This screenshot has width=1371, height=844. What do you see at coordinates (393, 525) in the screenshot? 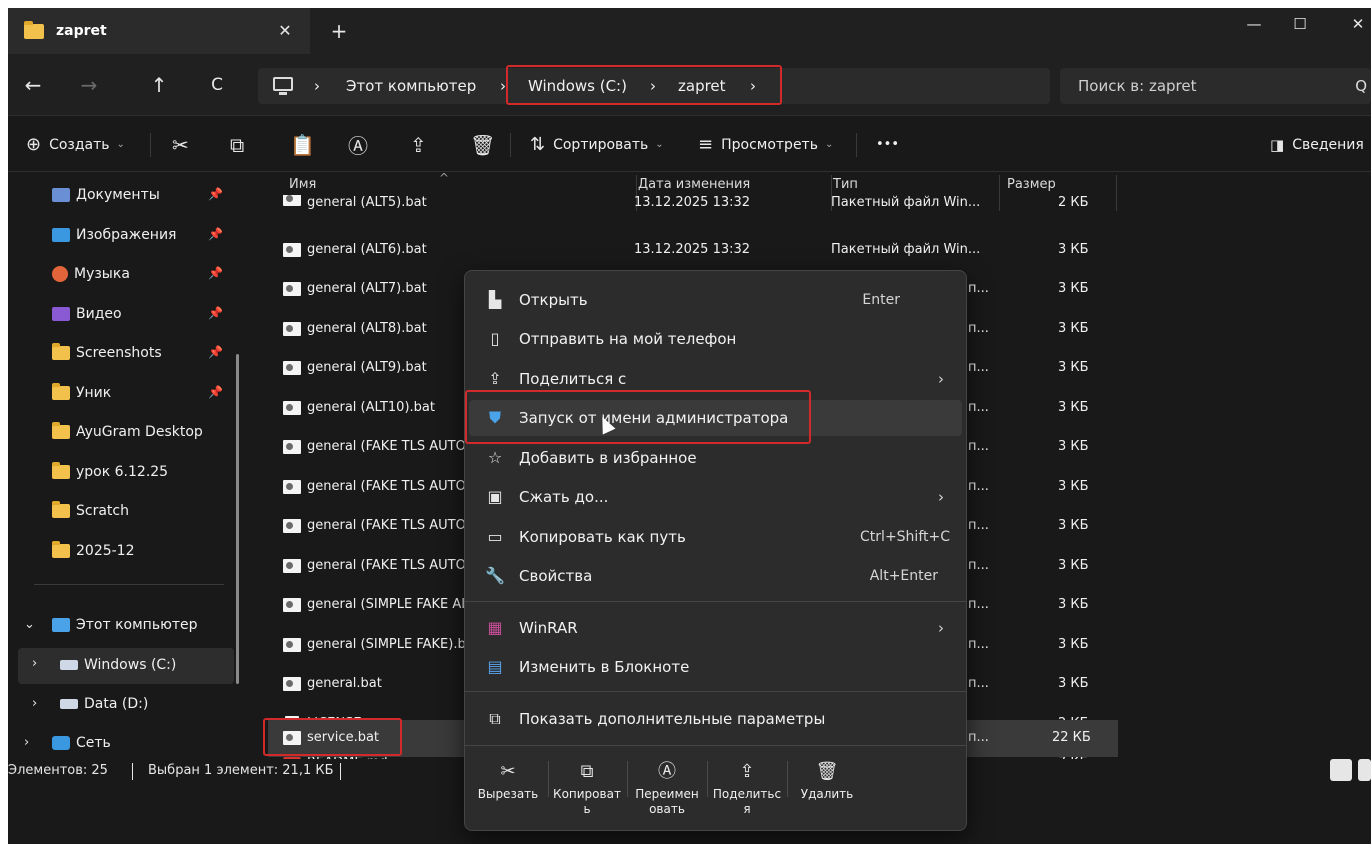
I see `file-name: general (FAKE TLS AUTO A` at bounding box center [393, 525].